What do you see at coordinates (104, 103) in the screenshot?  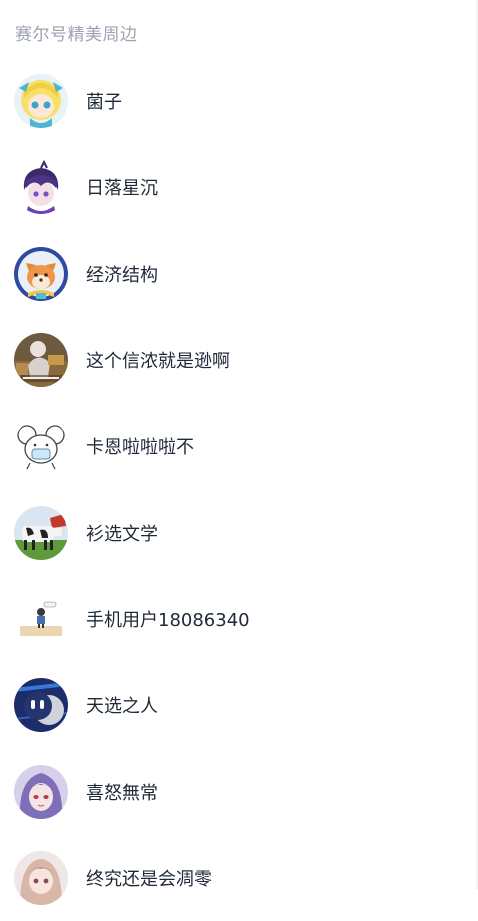 I see `member-name: 菌子` at bounding box center [104, 103].